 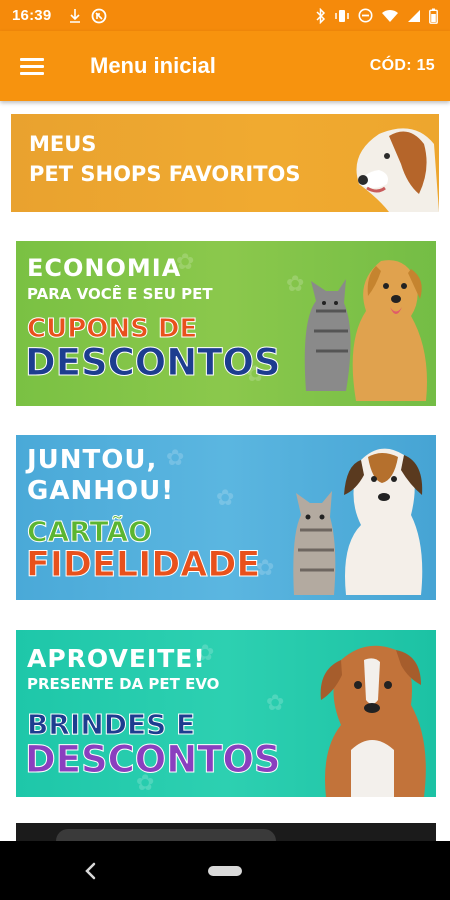 I want to click on banner-line: MEUS, so click(x=63, y=144).